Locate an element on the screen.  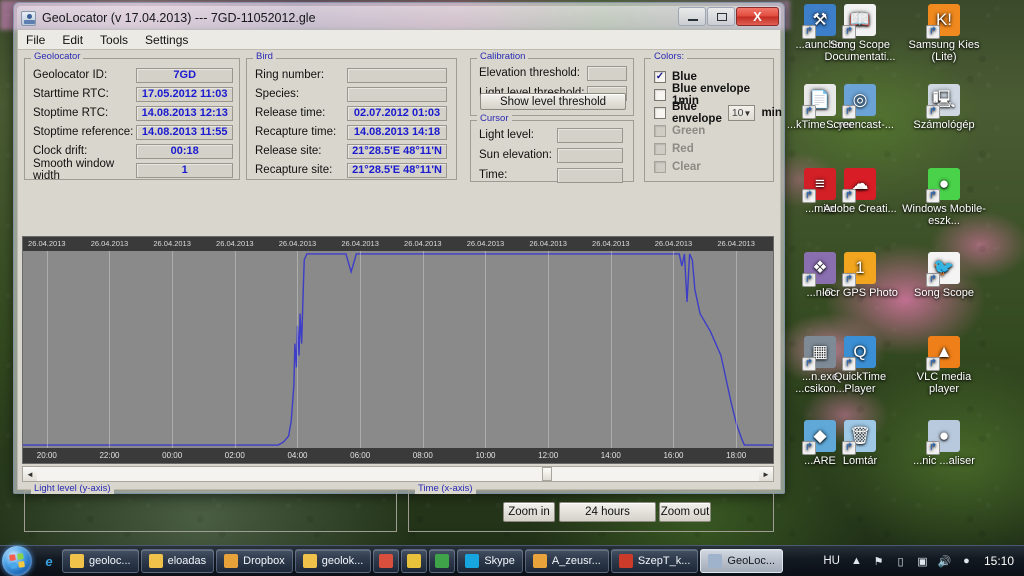
geolocator-field-value-field: 1 is located at coordinates (184, 170).